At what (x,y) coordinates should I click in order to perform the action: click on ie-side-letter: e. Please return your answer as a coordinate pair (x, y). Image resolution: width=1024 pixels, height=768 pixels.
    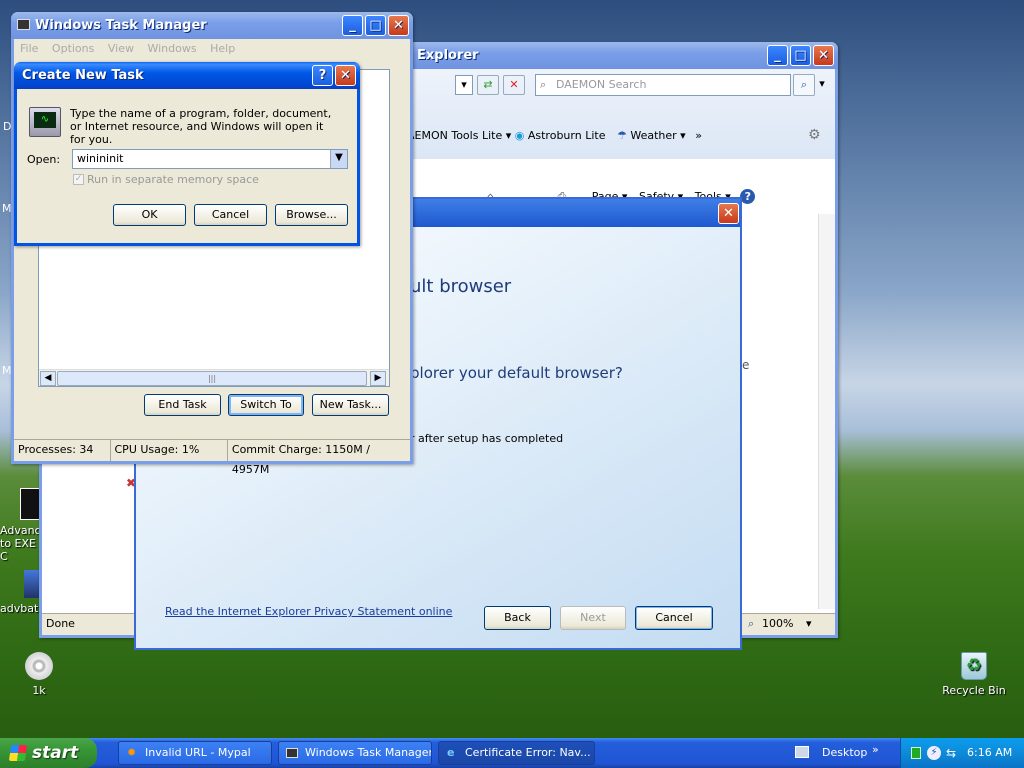
    Looking at the image, I should click on (746, 365).